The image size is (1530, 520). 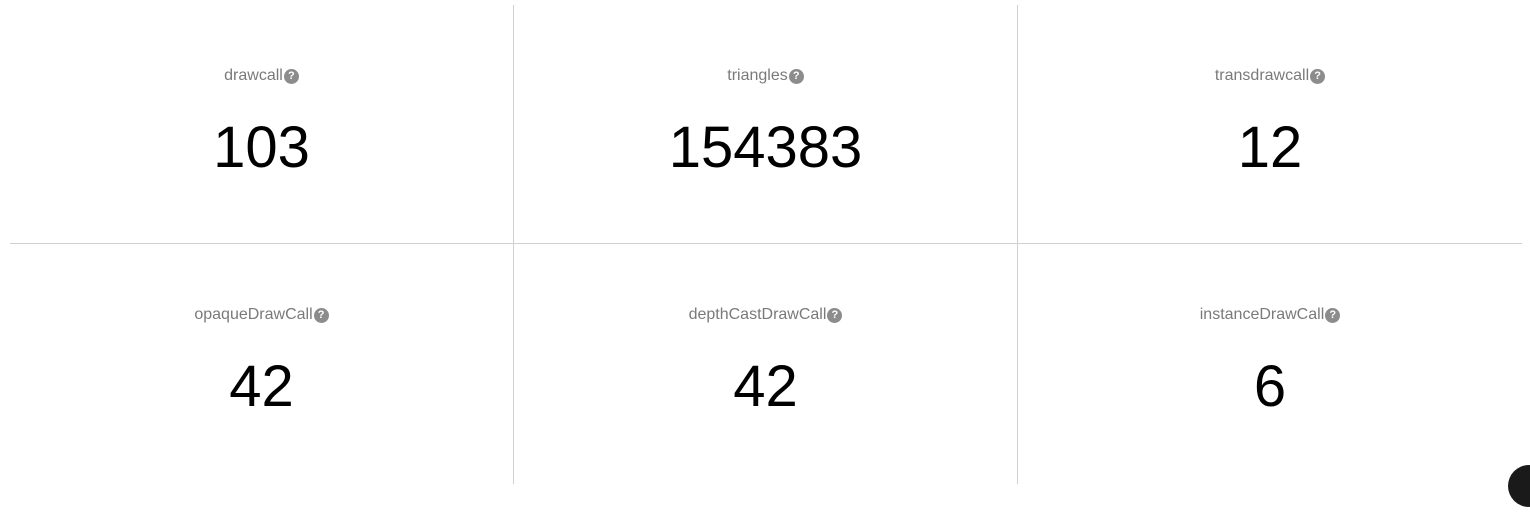 I want to click on metric-value: 12, so click(x=1270, y=147).